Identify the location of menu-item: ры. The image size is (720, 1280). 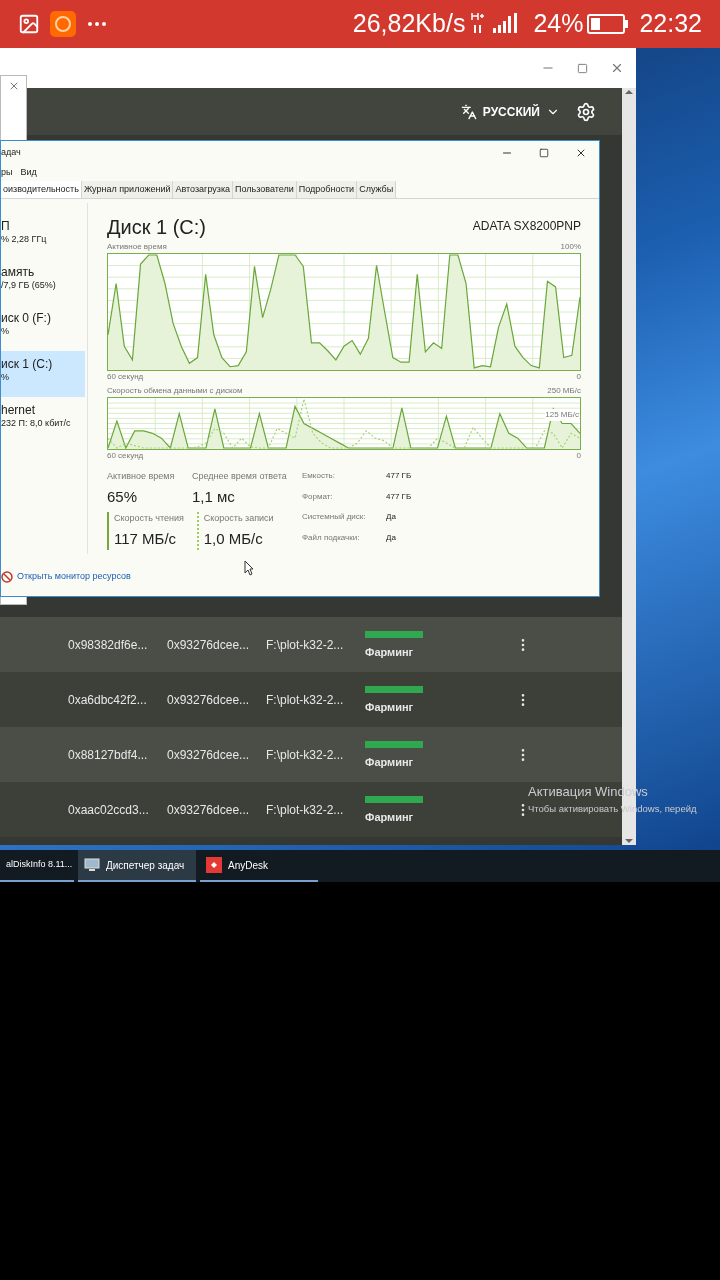
(7, 172).